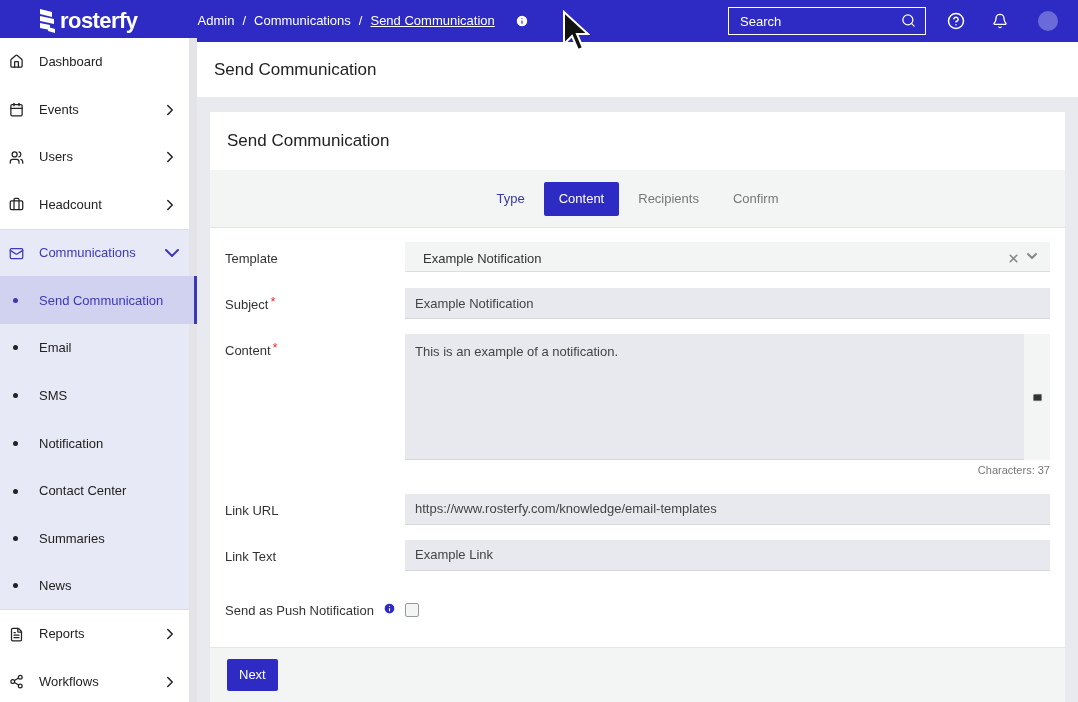  I want to click on field-label: Send as Push Notification, so click(299, 610).